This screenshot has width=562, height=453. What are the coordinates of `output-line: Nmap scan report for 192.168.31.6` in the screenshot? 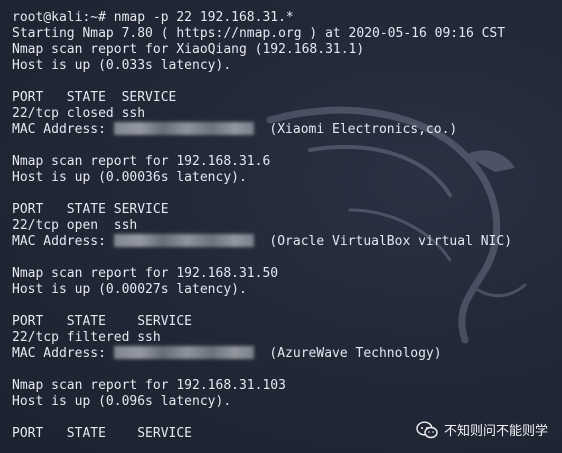 It's located at (141, 161).